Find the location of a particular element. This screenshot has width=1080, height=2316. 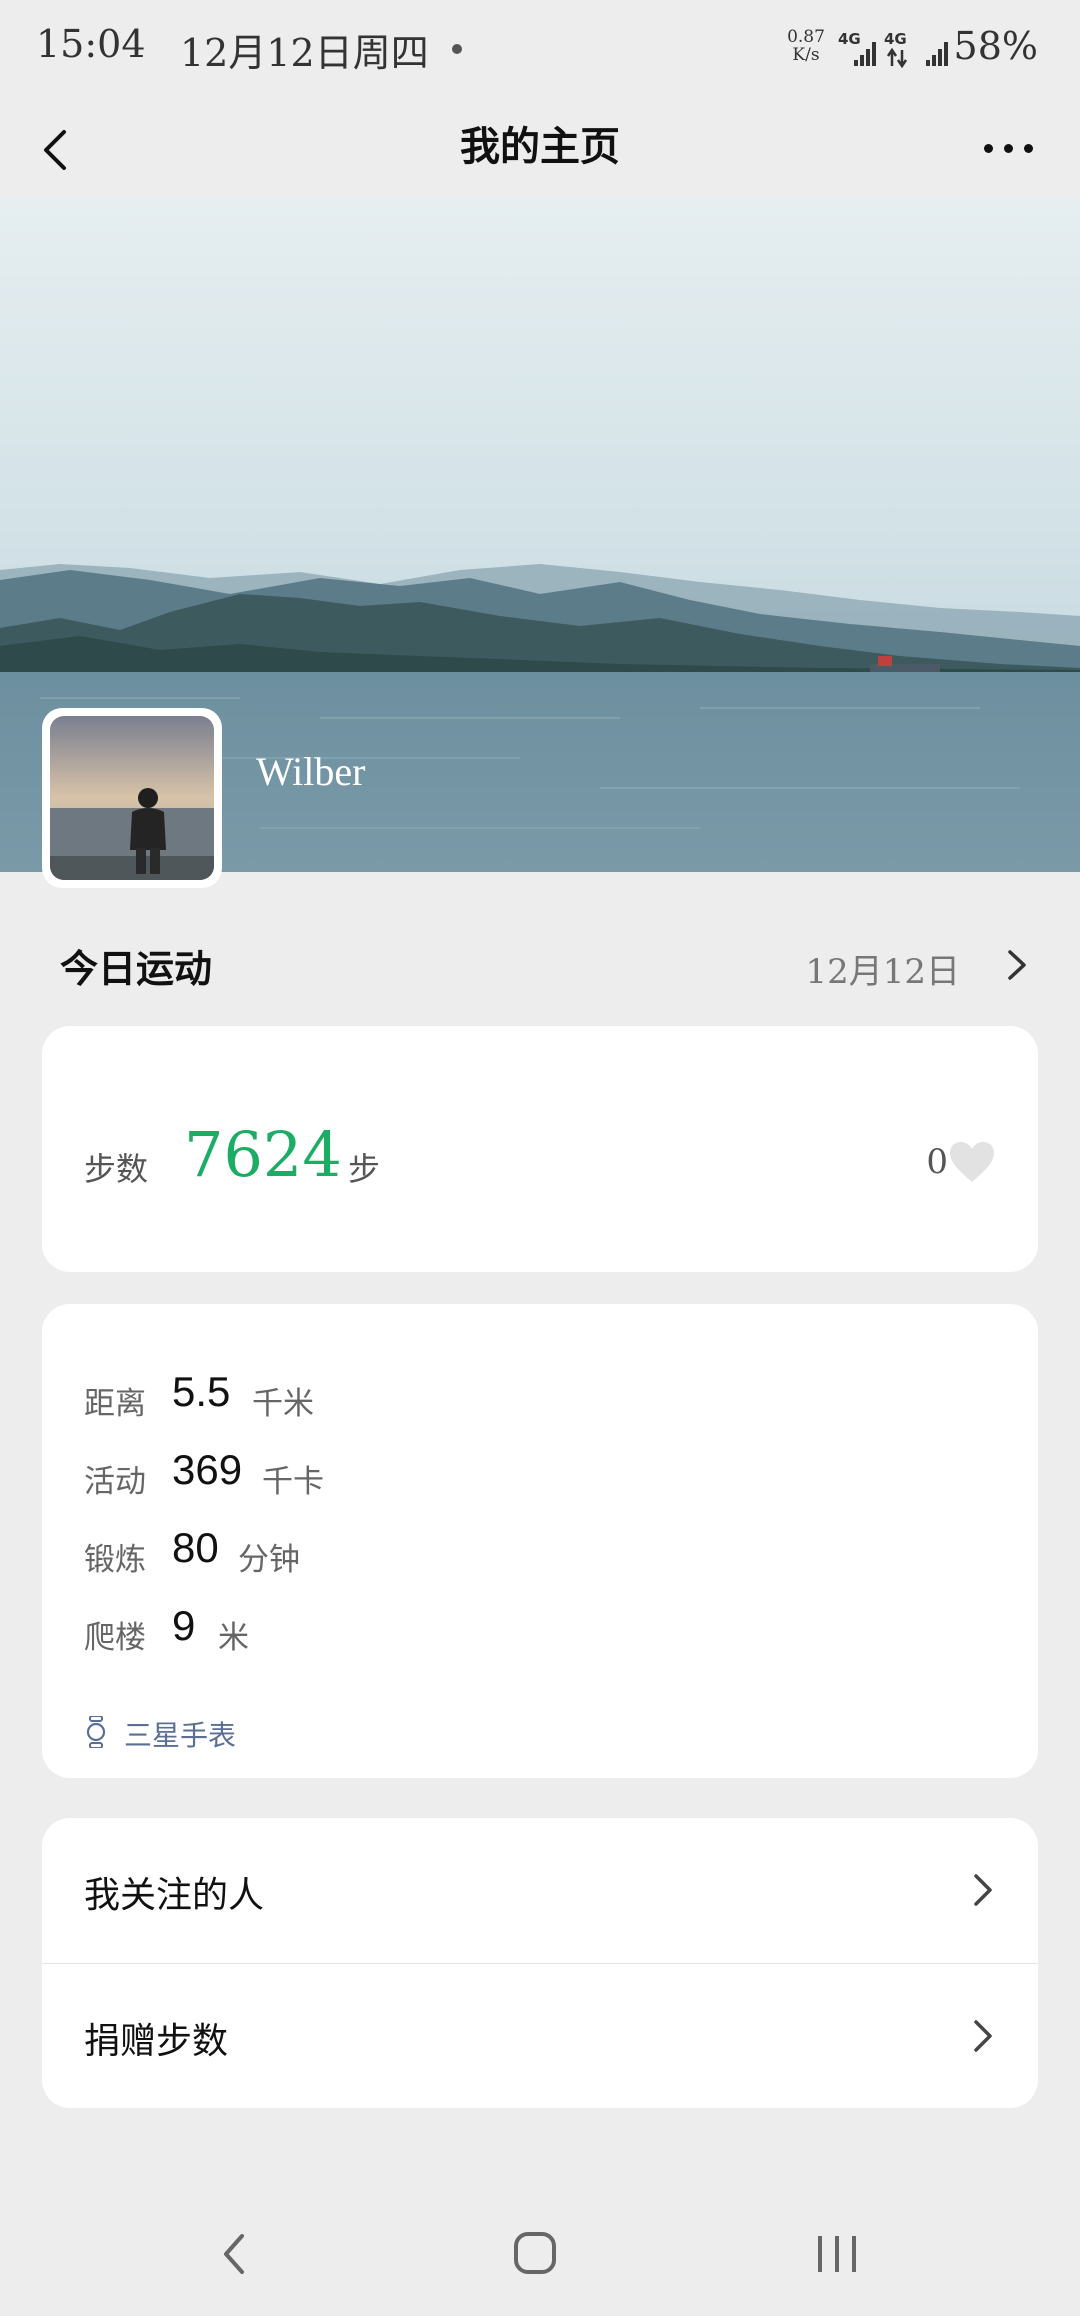

steps-card: 步数 7624 步 0 is located at coordinates (540, 1149).